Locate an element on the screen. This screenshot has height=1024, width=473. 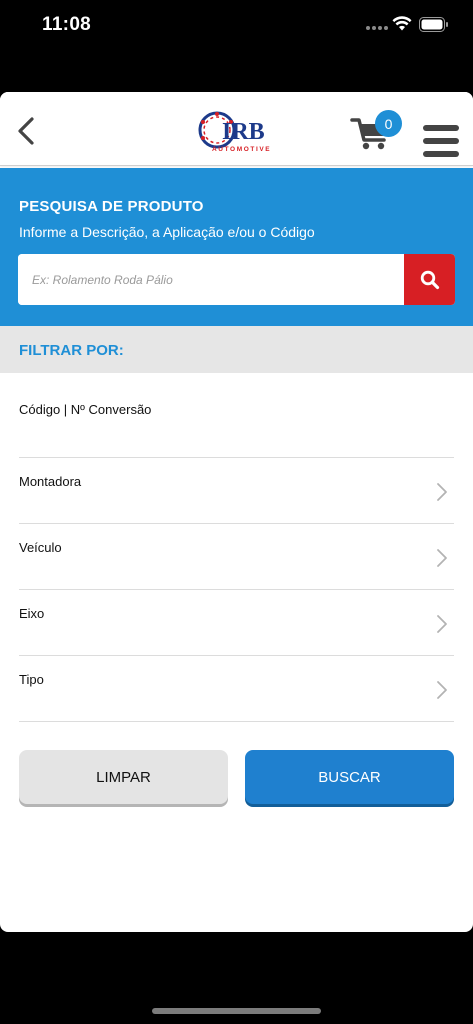
filter-row-eixo: Eixo is located at coordinates (236, 623).